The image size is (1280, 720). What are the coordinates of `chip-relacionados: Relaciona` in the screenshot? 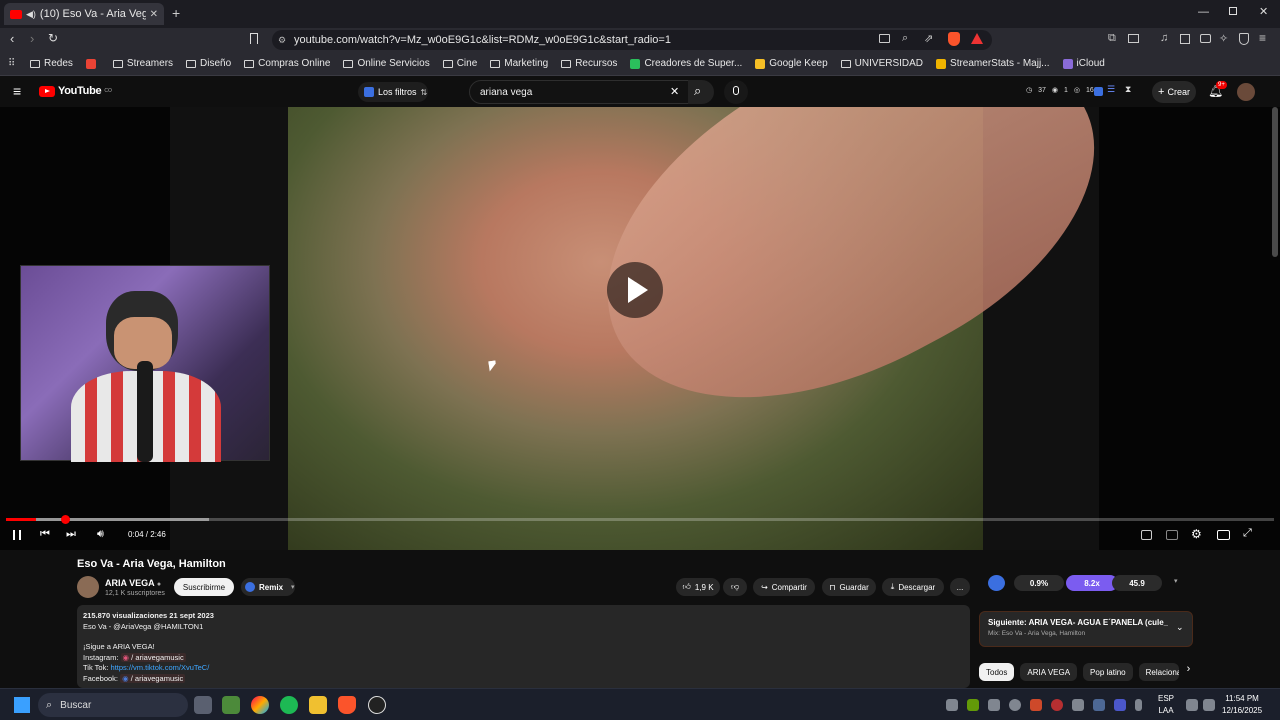 It's located at (1158, 672).